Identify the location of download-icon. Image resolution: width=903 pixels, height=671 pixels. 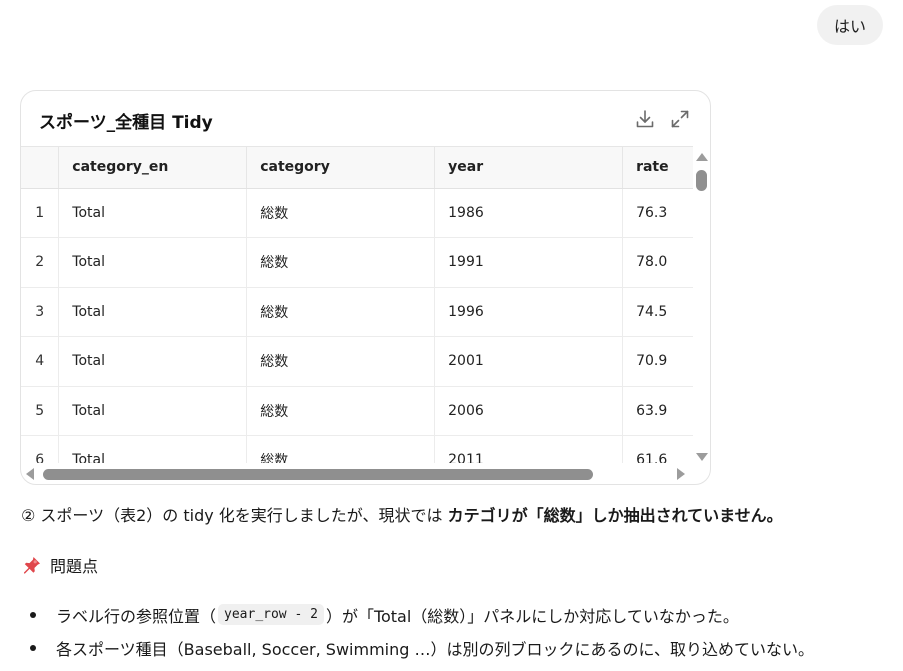
(645, 119).